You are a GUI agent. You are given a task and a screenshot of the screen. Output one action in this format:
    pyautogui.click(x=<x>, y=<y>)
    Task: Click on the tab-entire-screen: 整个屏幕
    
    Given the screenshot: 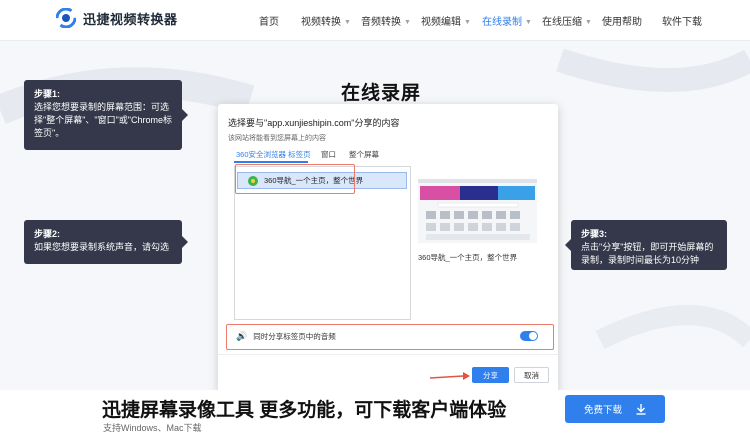 What is the action you would take?
    pyautogui.click(x=364, y=154)
    